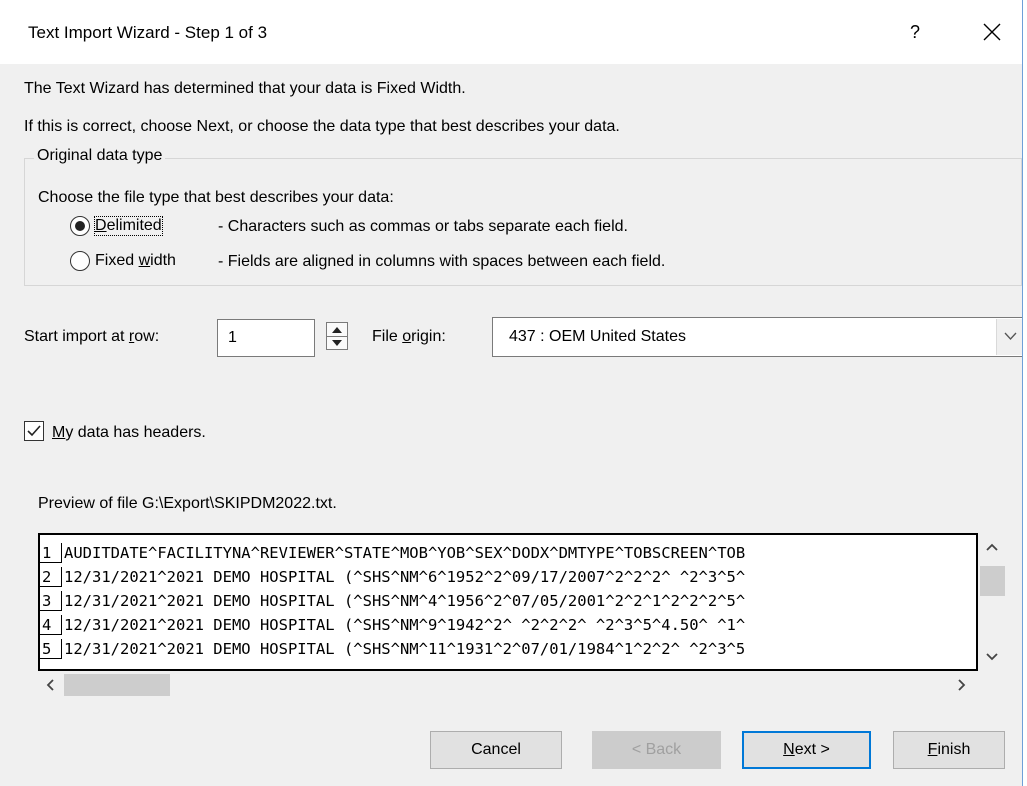 The image size is (1027, 786). I want to click on headers-checkbox, so click(34, 431).